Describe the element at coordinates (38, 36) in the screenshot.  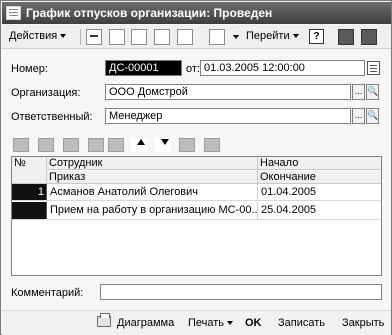
I see `actions-menu: Действия` at that location.